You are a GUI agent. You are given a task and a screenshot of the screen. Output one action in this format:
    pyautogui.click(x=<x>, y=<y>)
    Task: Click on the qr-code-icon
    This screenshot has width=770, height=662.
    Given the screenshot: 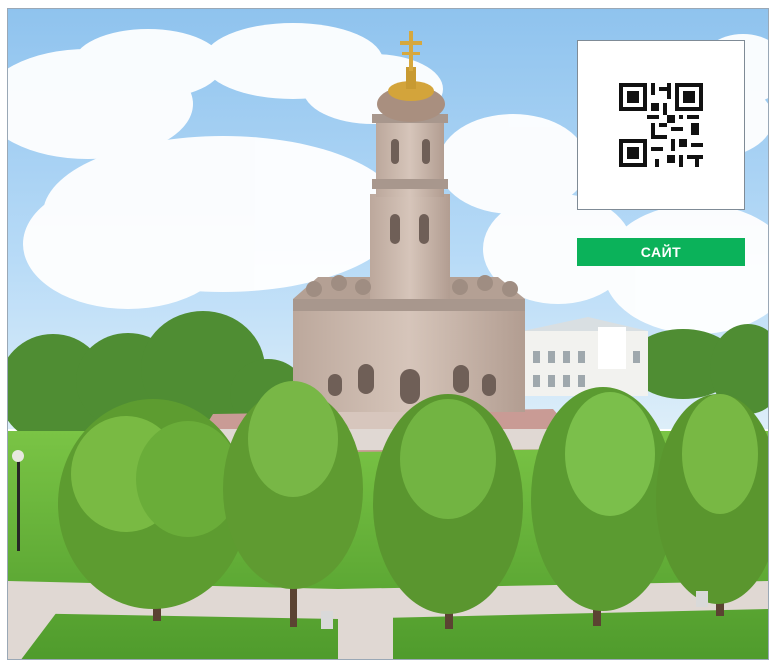 What is the action you would take?
    pyautogui.click(x=661, y=125)
    